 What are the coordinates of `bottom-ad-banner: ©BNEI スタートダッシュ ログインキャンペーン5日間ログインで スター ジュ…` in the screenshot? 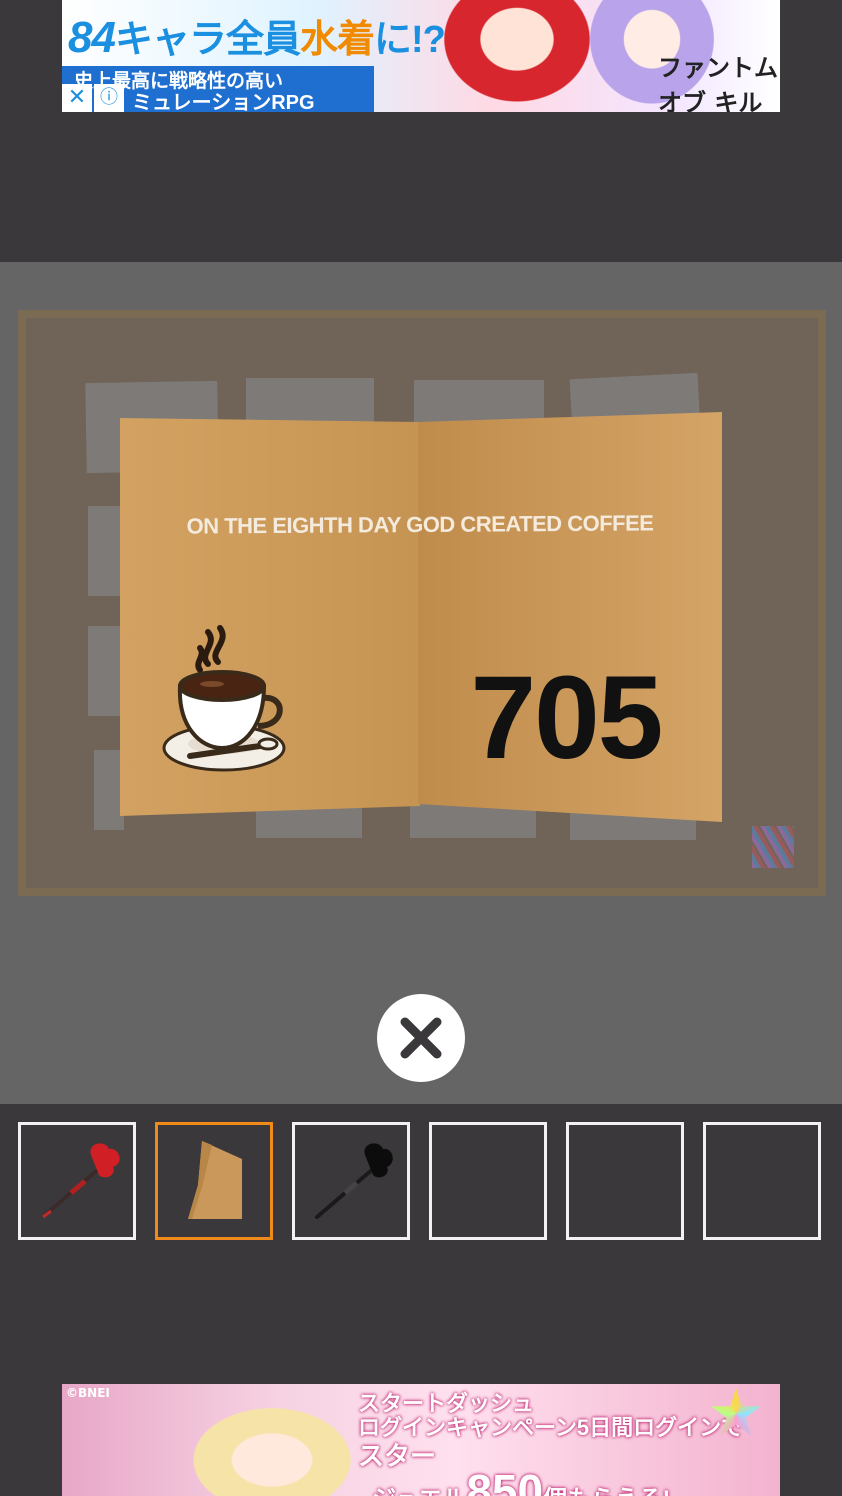 It's located at (421, 1440).